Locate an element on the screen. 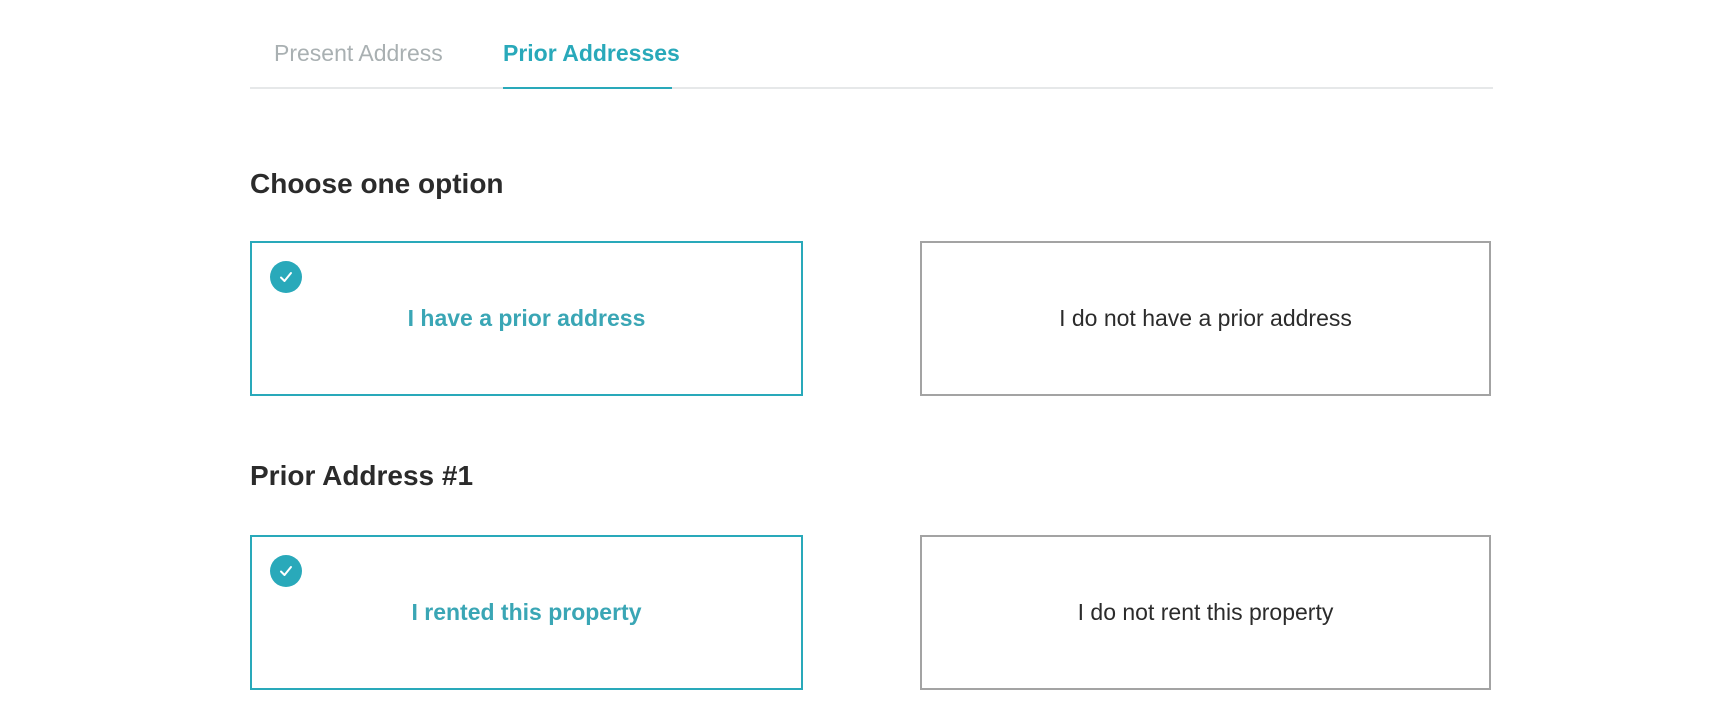 This screenshot has height=704, width=1736. tab-present-address: Present Address is located at coordinates (358, 53).